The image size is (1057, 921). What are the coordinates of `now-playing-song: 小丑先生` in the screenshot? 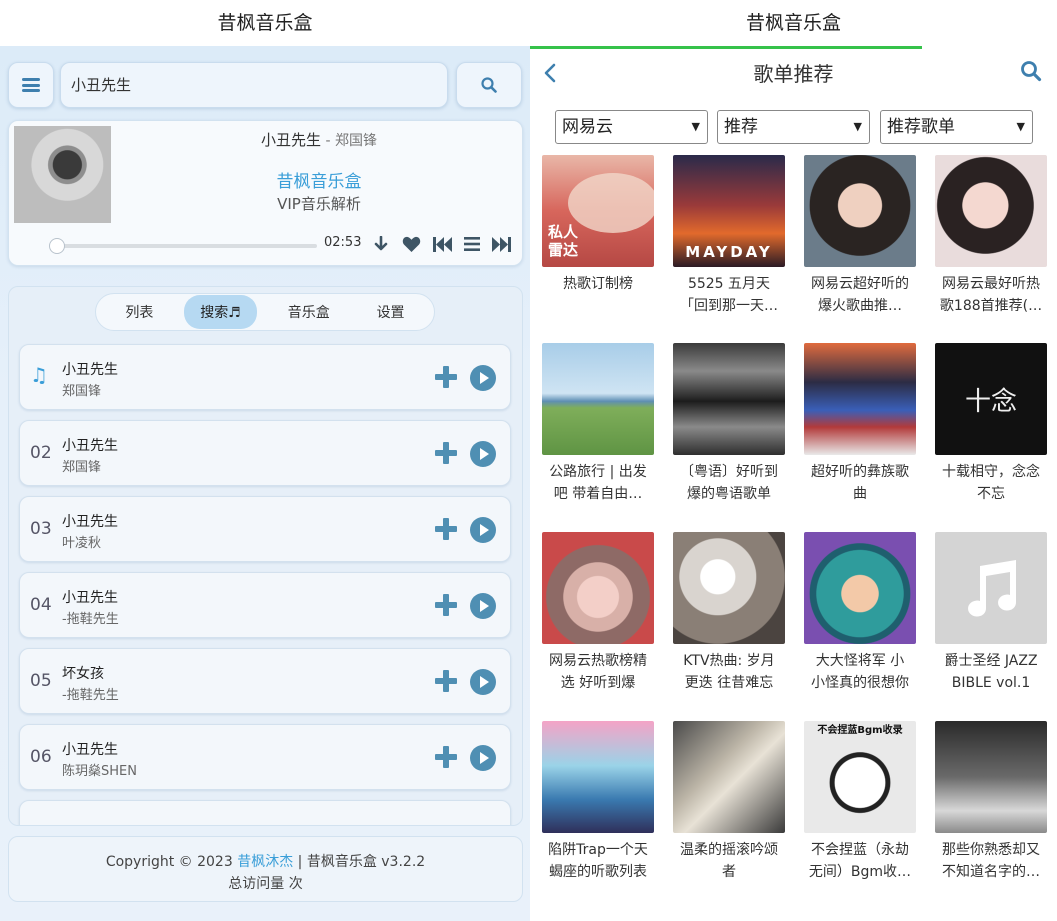 It's located at (291, 140).